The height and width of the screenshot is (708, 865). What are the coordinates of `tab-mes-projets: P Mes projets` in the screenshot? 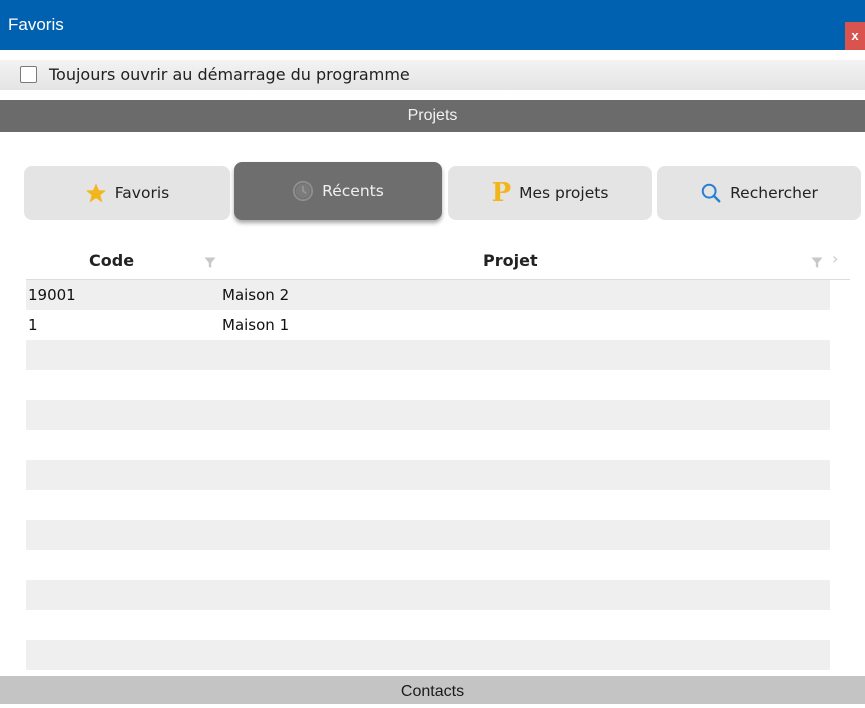 It's located at (550, 193).